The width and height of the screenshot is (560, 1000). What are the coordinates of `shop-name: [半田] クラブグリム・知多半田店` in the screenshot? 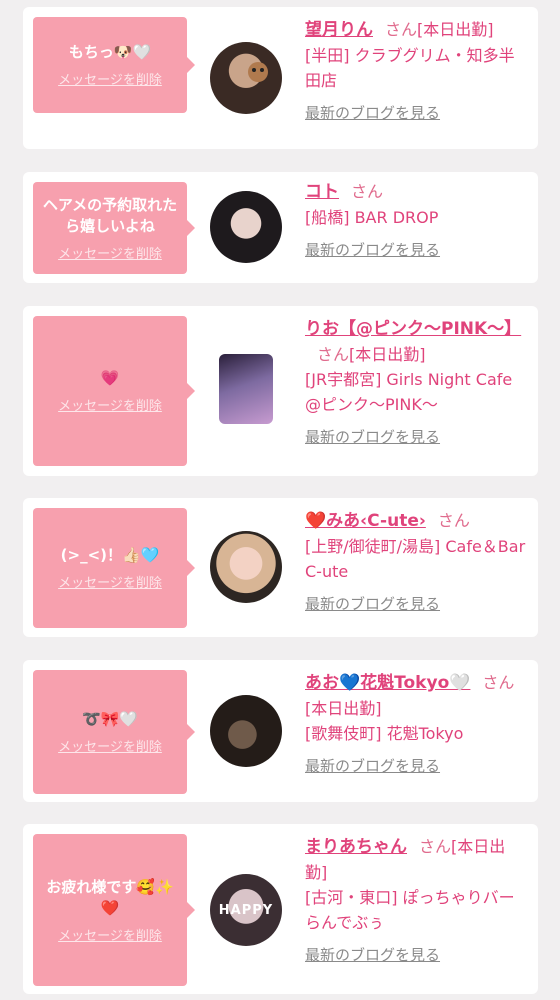 It's located at (410, 68).